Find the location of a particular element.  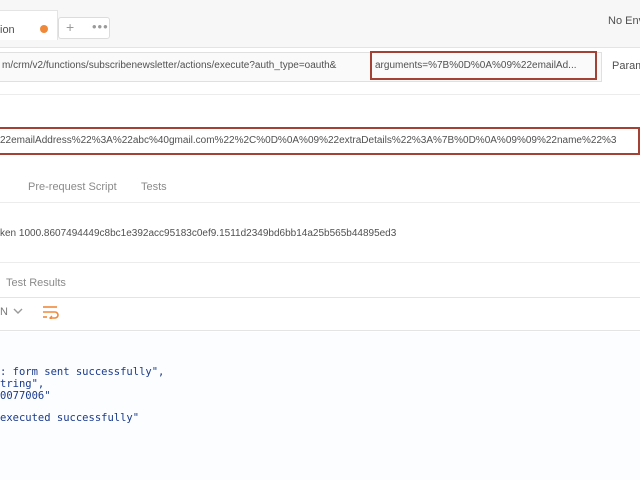

params-button: Param is located at coordinates (626, 66).